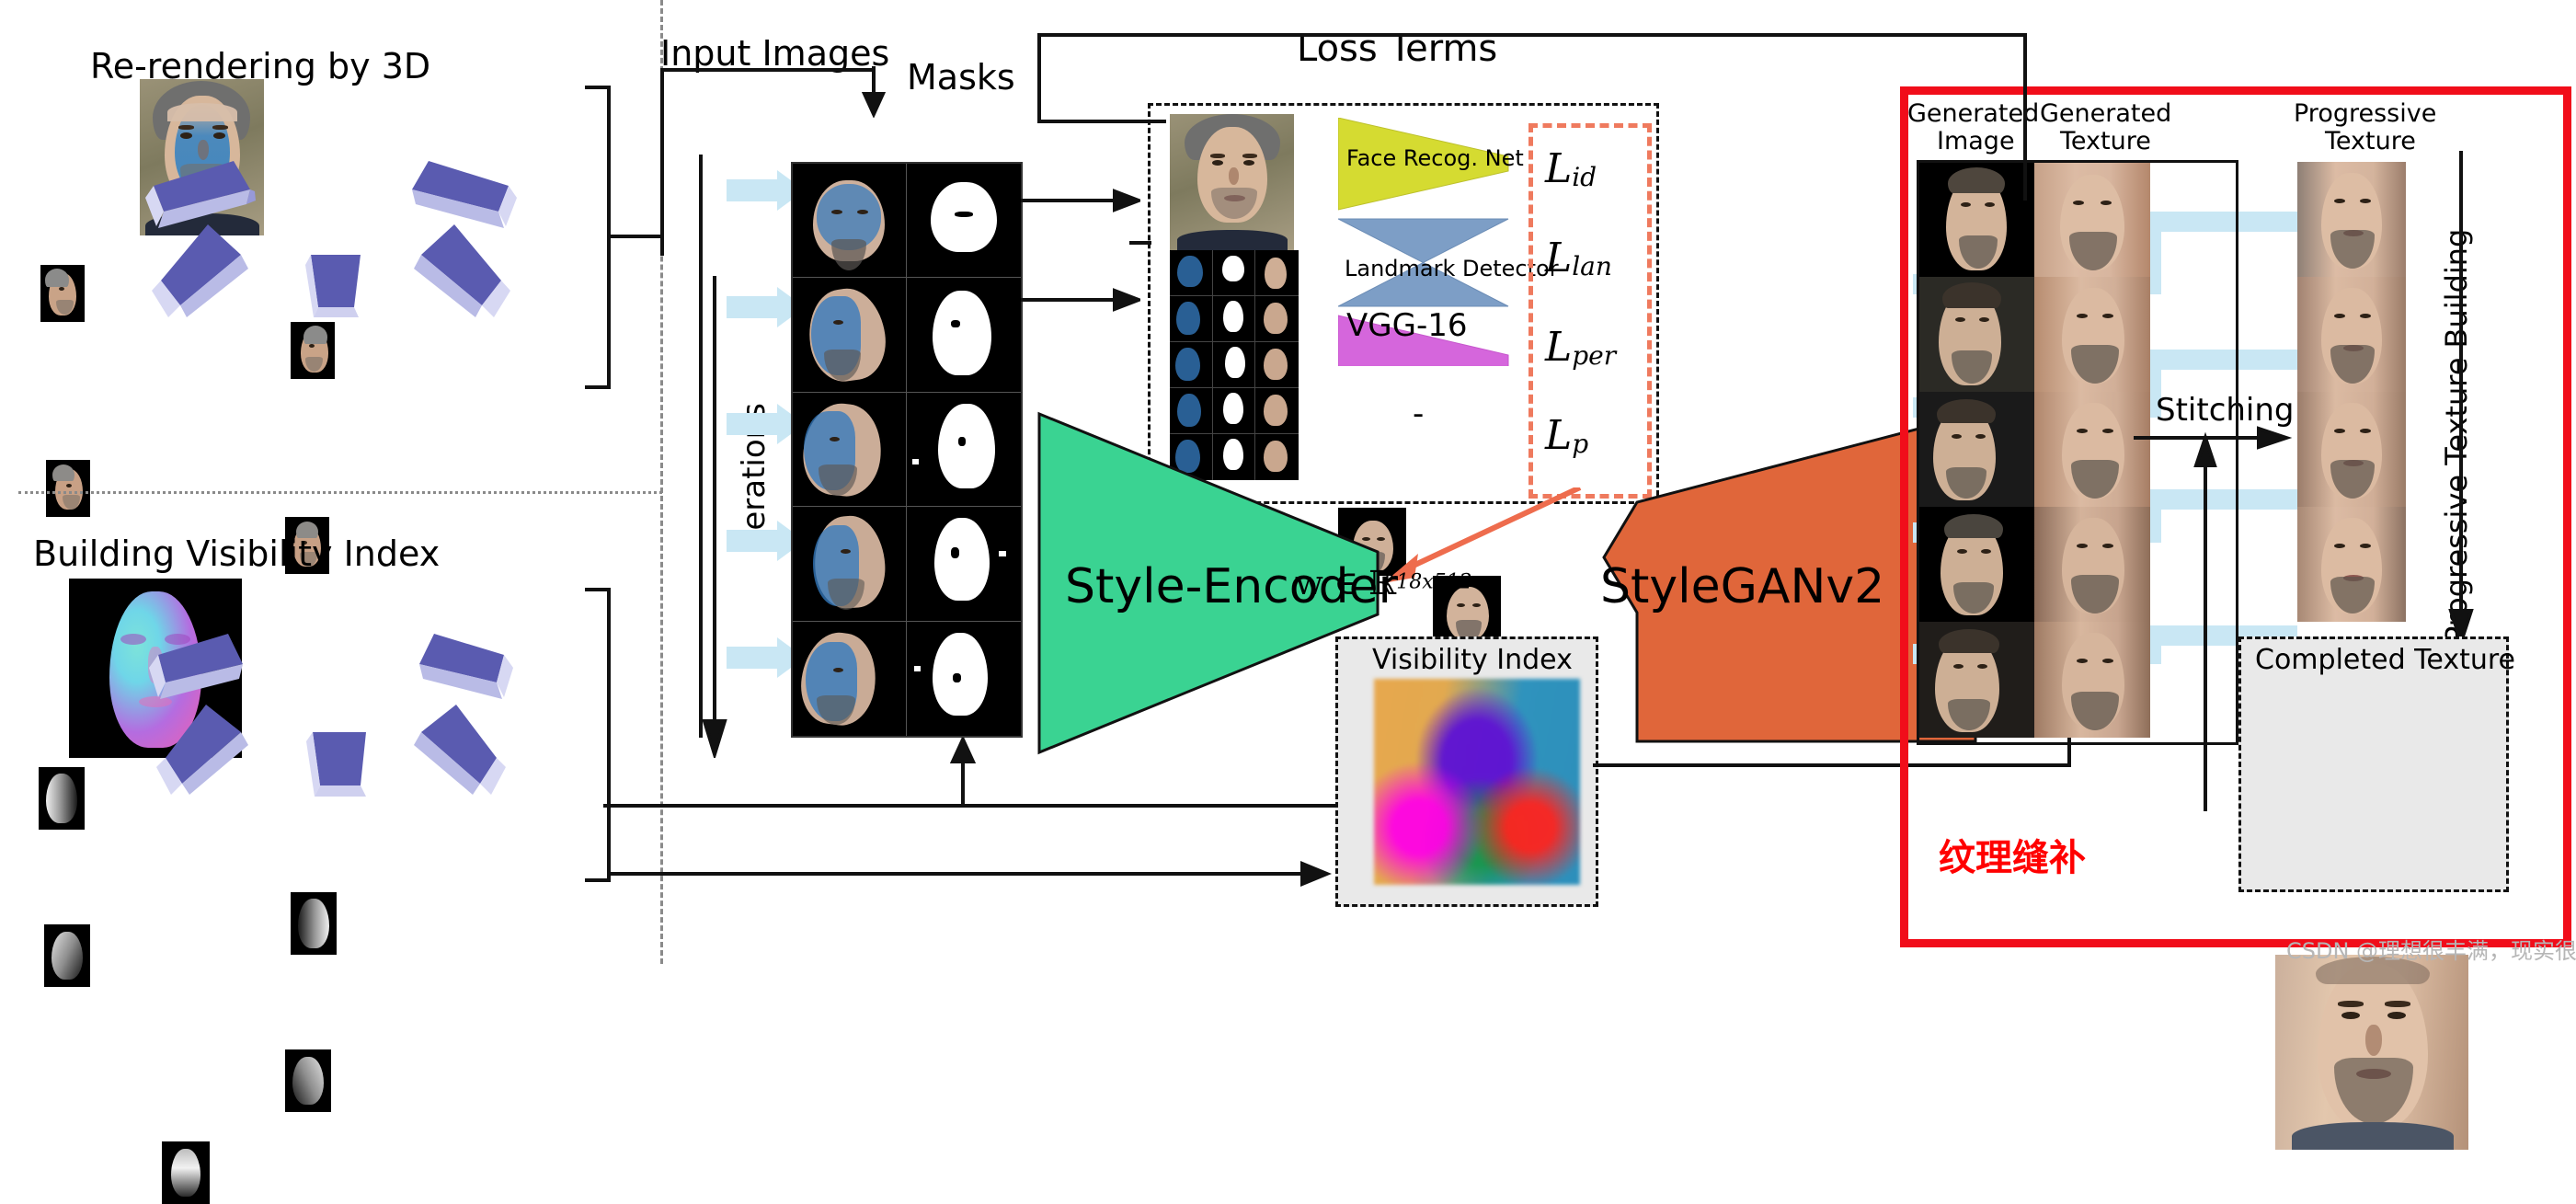  What do you see at coordinates (1559, 347) in the screenshot?
I see `loss-per-symbol: L` at bounding box center [1559, 347].